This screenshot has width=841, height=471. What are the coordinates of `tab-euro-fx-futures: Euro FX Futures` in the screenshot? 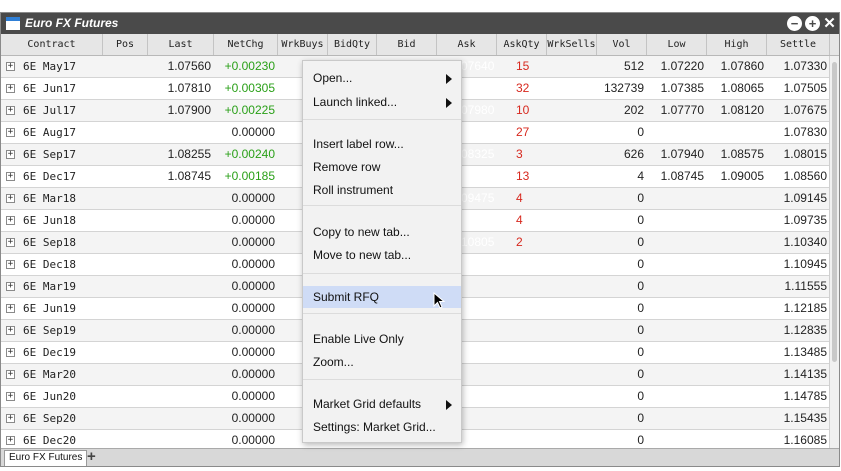 It's located at (46, 458).